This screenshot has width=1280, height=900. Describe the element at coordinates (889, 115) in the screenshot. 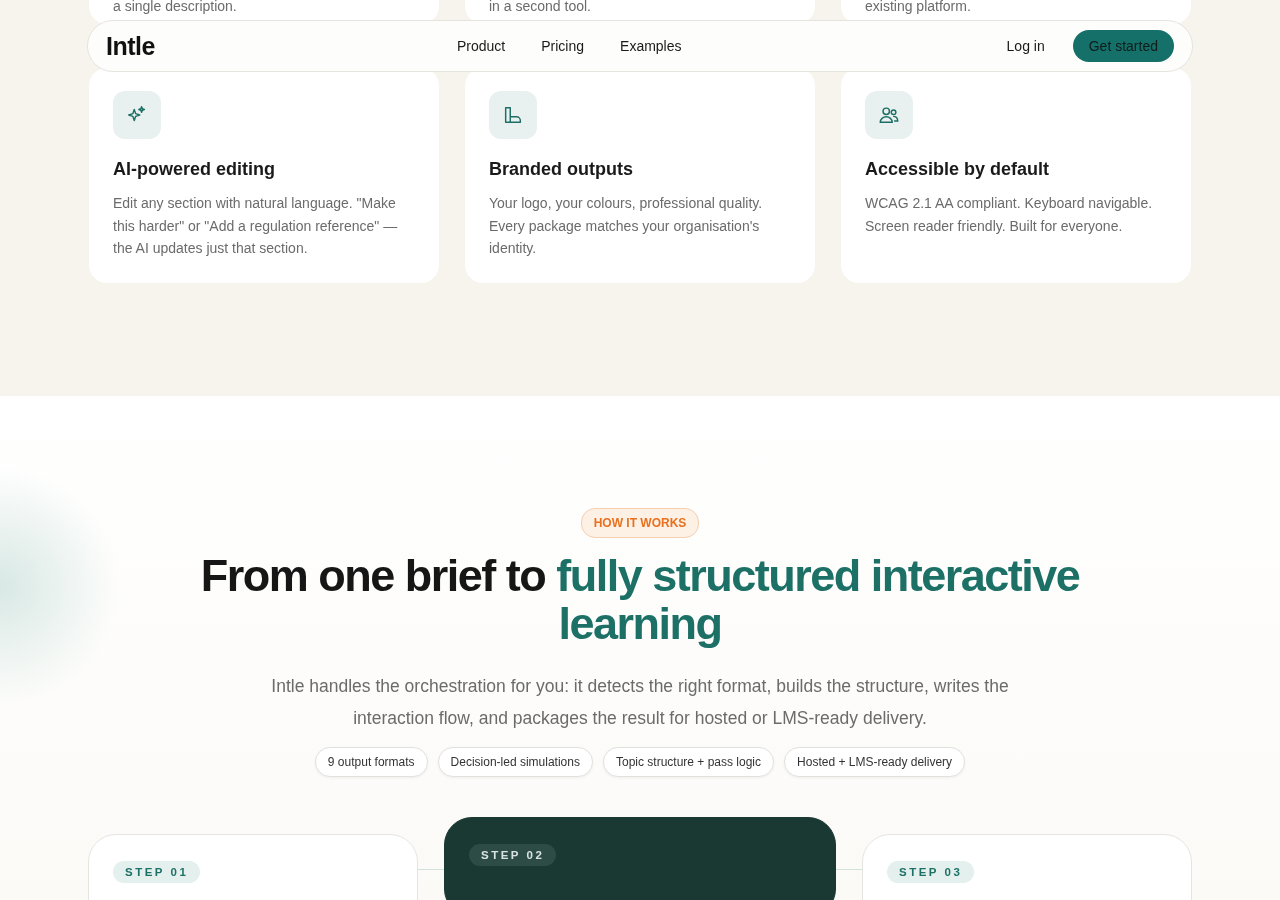

I see `people-icon` at that location.